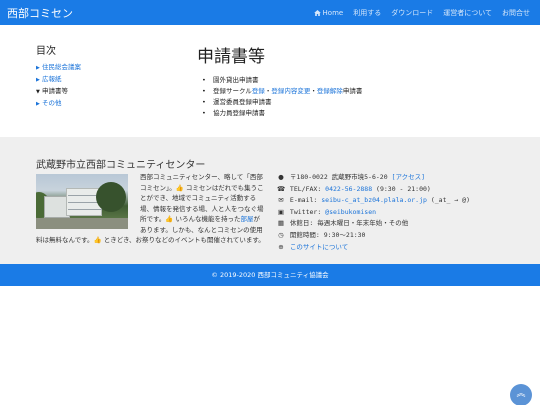  What do you see at coordinates (401, 236) in the screenshot?
I see `hours-row: ◷ 開館時間: 9:30〜21:30` at bounding box center [401, 236].